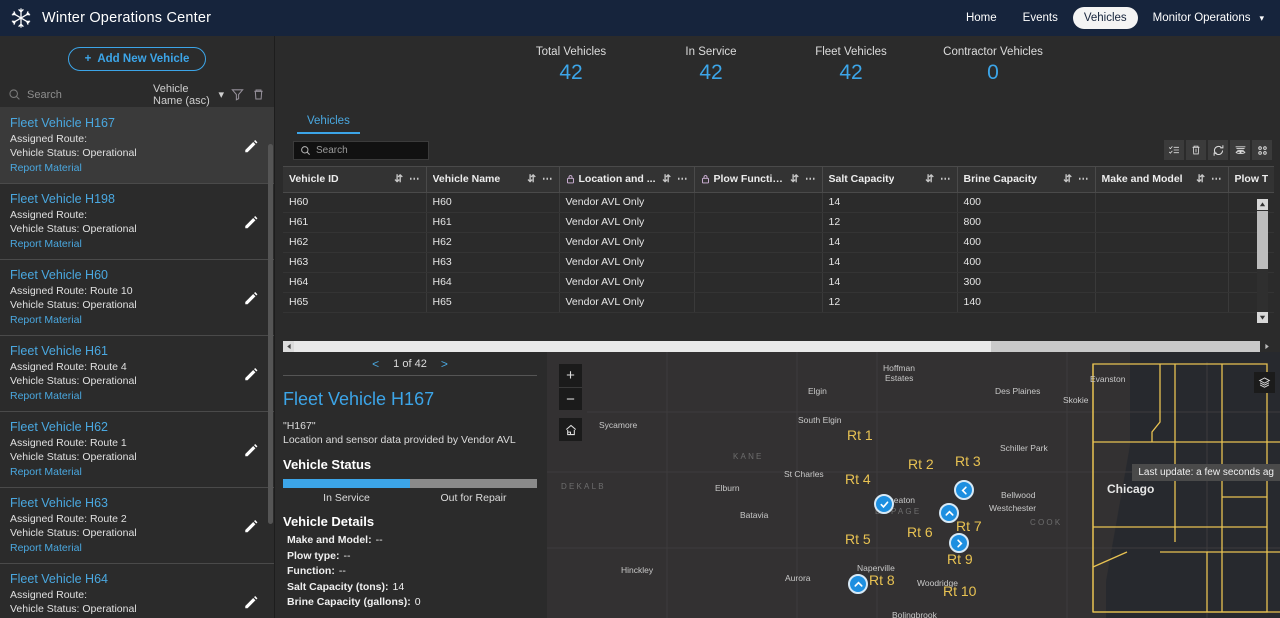 The image size is (1280, 618). What do you see at coordinates (328, 124) in the screenshot?
I see `tab-vehicles: Vehicles` at bounding box center [328, 124].